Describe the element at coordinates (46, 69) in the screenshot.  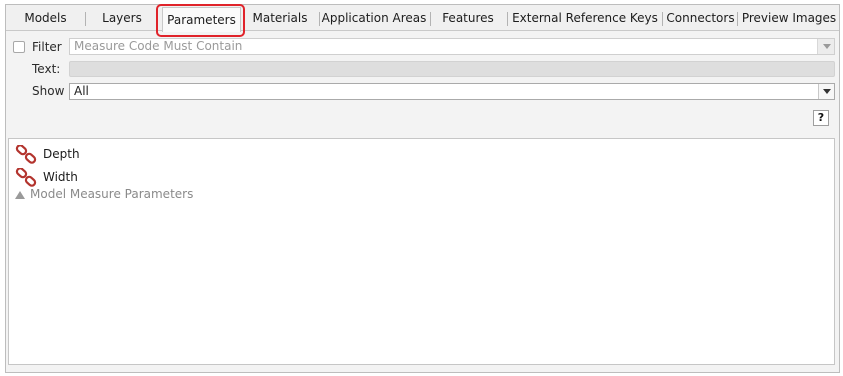
I see `text-label: Text:` at that location.